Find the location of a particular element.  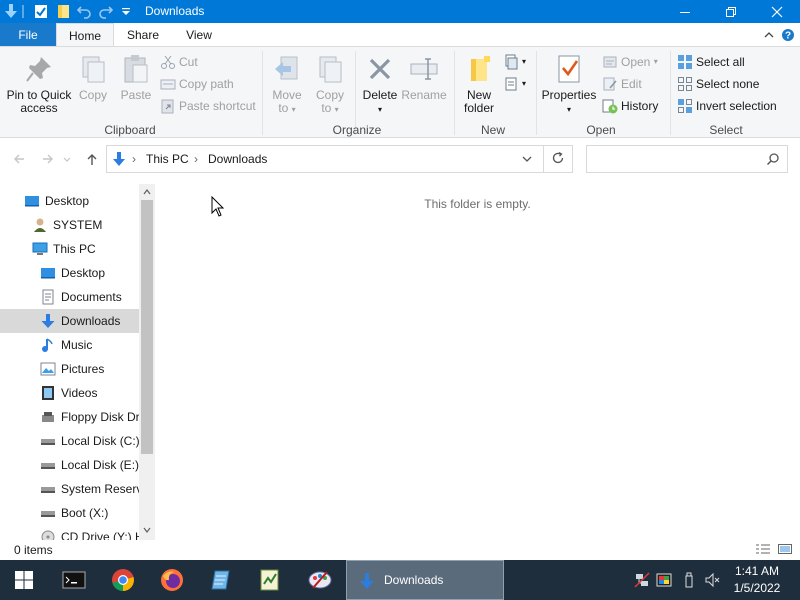

copy-path-button: Copy path is located at coordinates (197, 84).